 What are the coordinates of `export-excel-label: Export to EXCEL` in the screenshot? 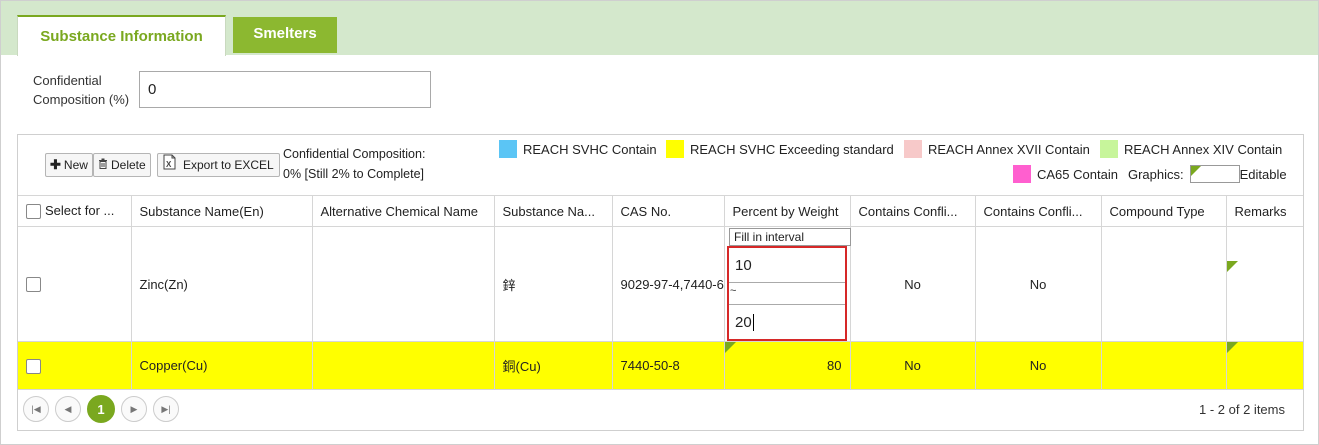 It's located at (228, 165).